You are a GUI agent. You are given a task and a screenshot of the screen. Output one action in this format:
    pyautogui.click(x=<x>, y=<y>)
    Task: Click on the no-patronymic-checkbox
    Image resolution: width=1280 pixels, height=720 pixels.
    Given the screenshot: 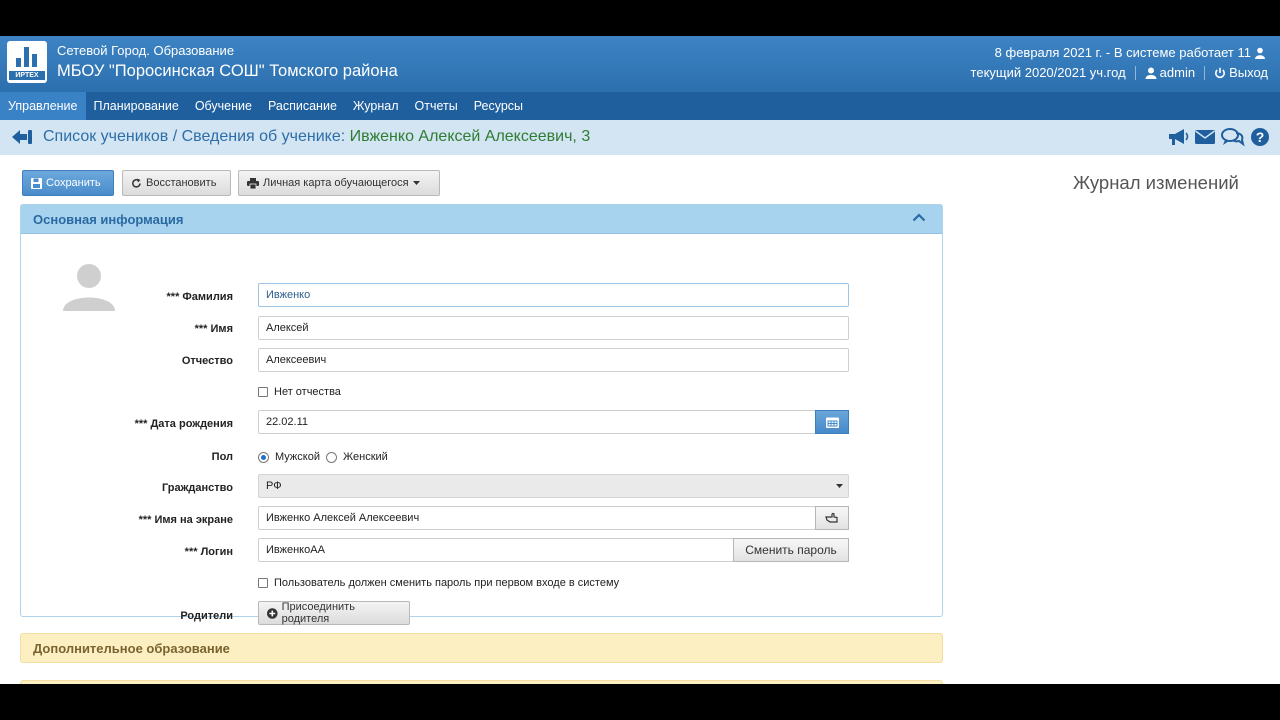 What is the action you would take?
    pyautogui.click(x=263, y=392)
    